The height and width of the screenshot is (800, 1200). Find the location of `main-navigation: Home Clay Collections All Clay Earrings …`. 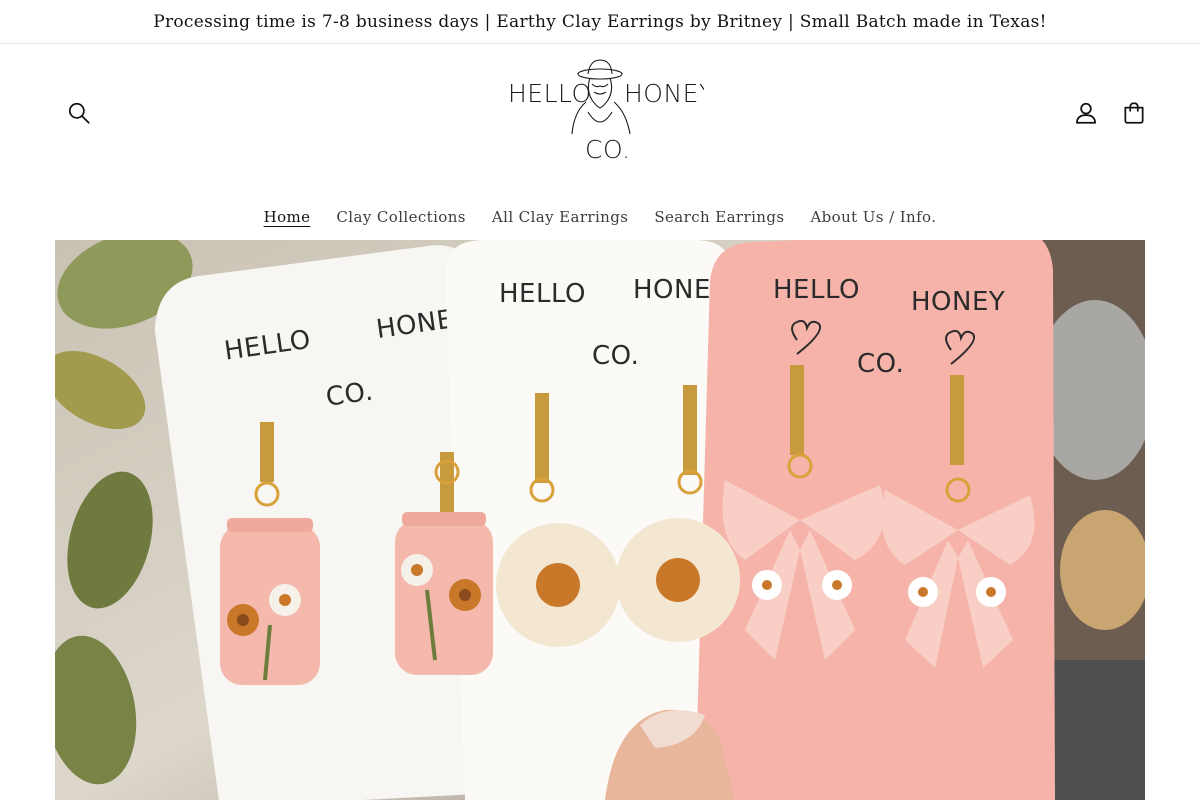

main-navigation: Home Clay Collections All Clay Earrings … is located at coordinates (600, 217).